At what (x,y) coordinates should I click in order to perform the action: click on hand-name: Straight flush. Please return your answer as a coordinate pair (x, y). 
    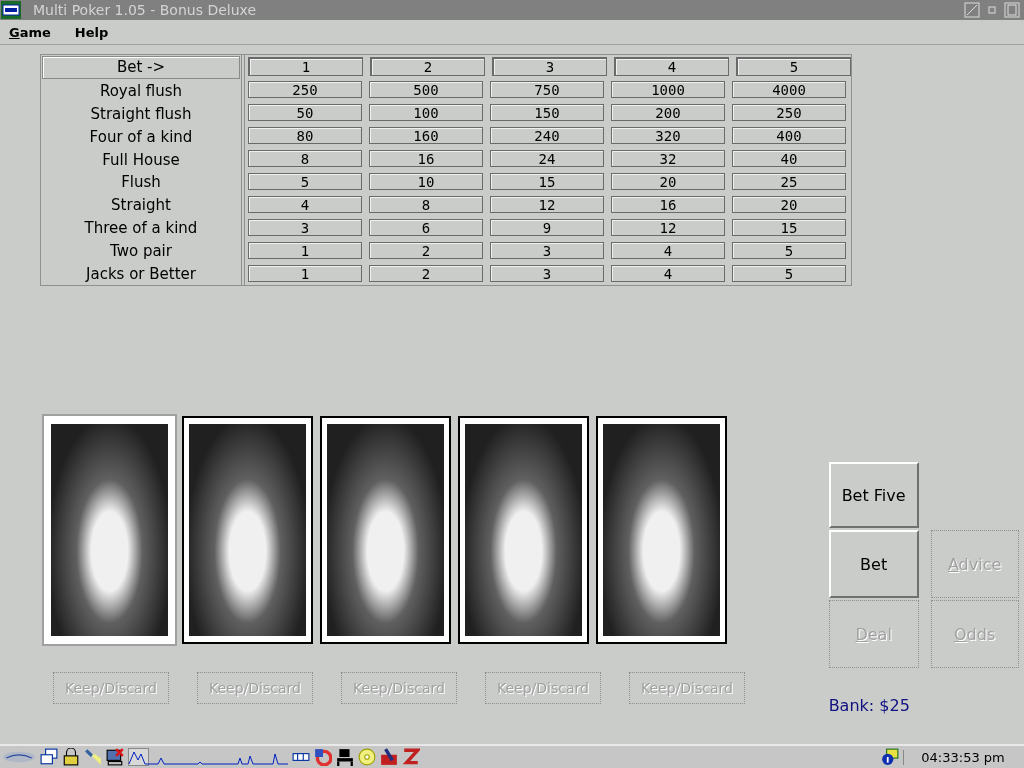
    Looking at the image, I should click on (141, 114).